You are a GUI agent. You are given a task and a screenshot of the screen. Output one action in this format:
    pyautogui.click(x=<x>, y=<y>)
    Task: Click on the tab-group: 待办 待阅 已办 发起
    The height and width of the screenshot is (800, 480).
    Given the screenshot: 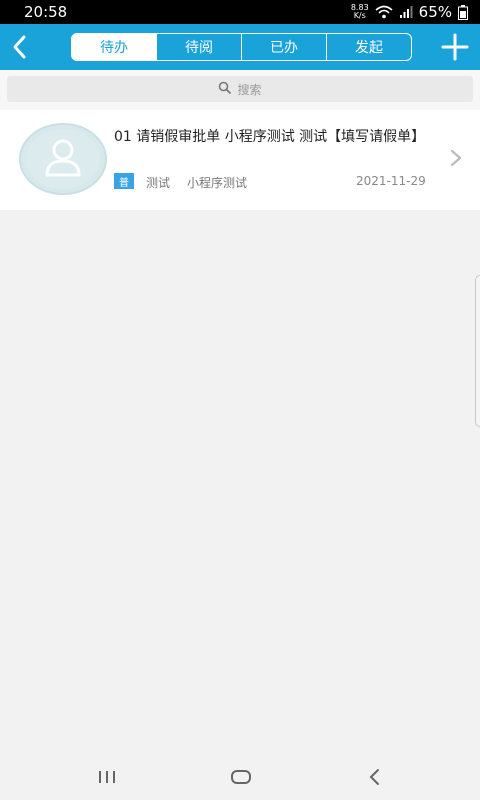 What is the action you would take?
    pyautogui.click(x=241, y=47)
    